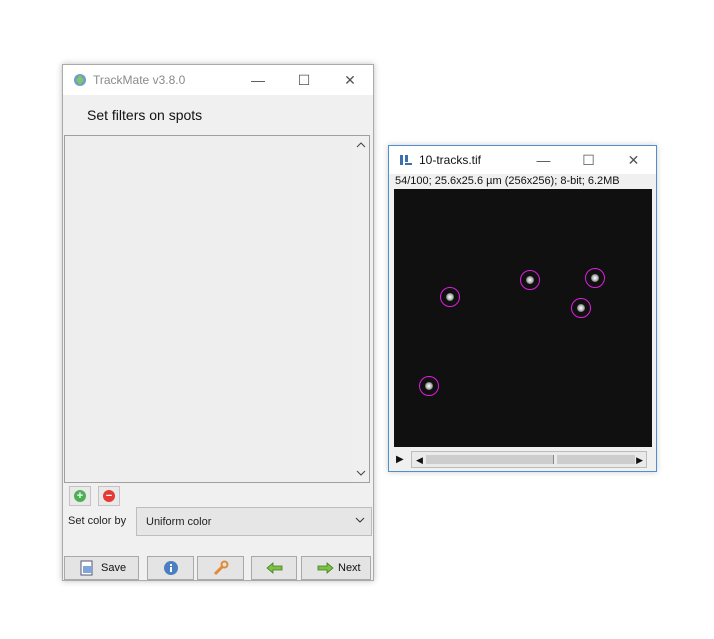 The image size is (714, 639). What do you see at coordinates (419, 460) in the screenshot?
I see `scroll-left-icon: ◀` at bounding box center [419, 460].